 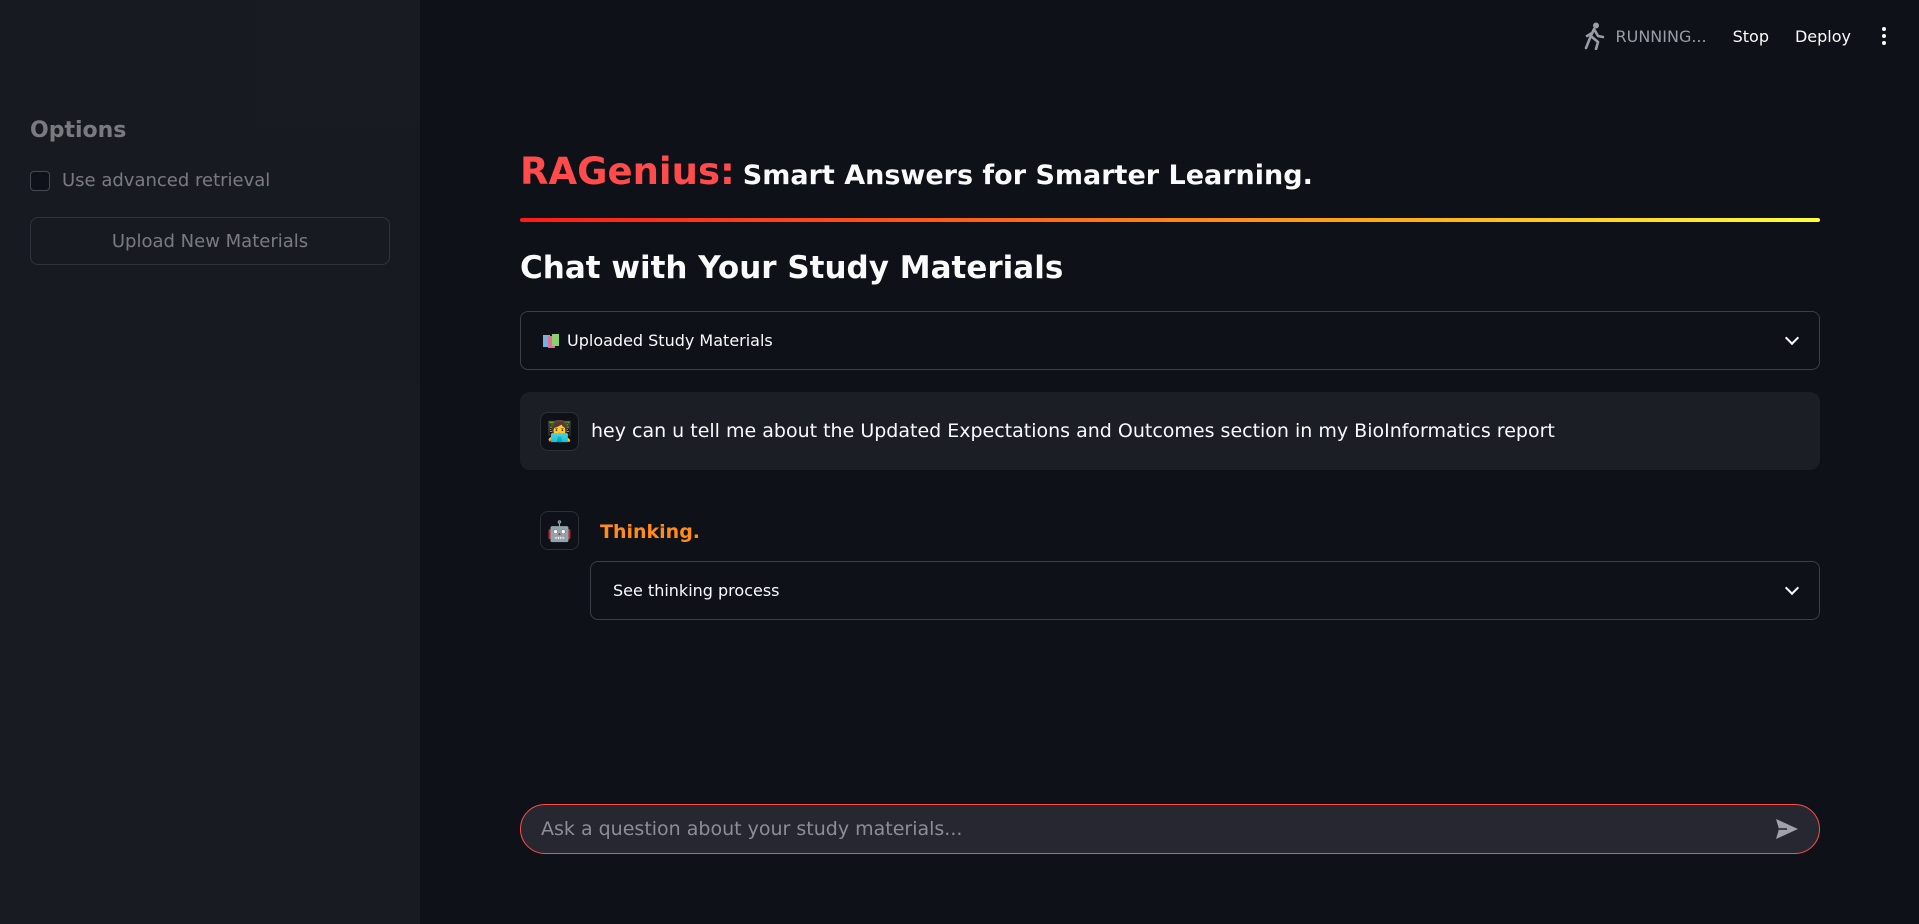 What do you see at coordinates (1170, 340) in the screenshot?
I see `uploaded-materials-expander: Uploaded Study Materials` at bounding box center [1170, 340].